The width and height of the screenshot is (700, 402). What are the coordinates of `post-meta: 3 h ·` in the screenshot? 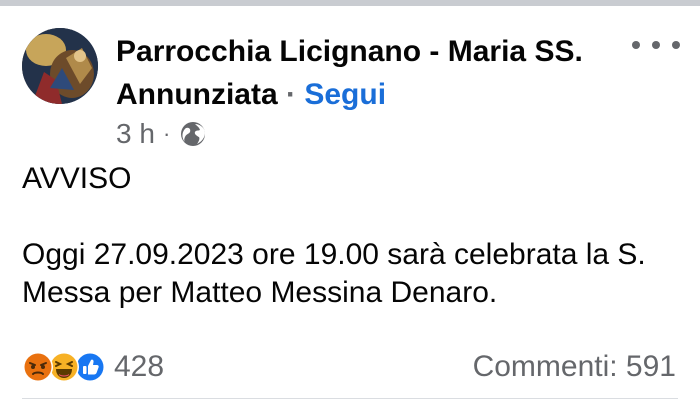 It's located at (162, 134).